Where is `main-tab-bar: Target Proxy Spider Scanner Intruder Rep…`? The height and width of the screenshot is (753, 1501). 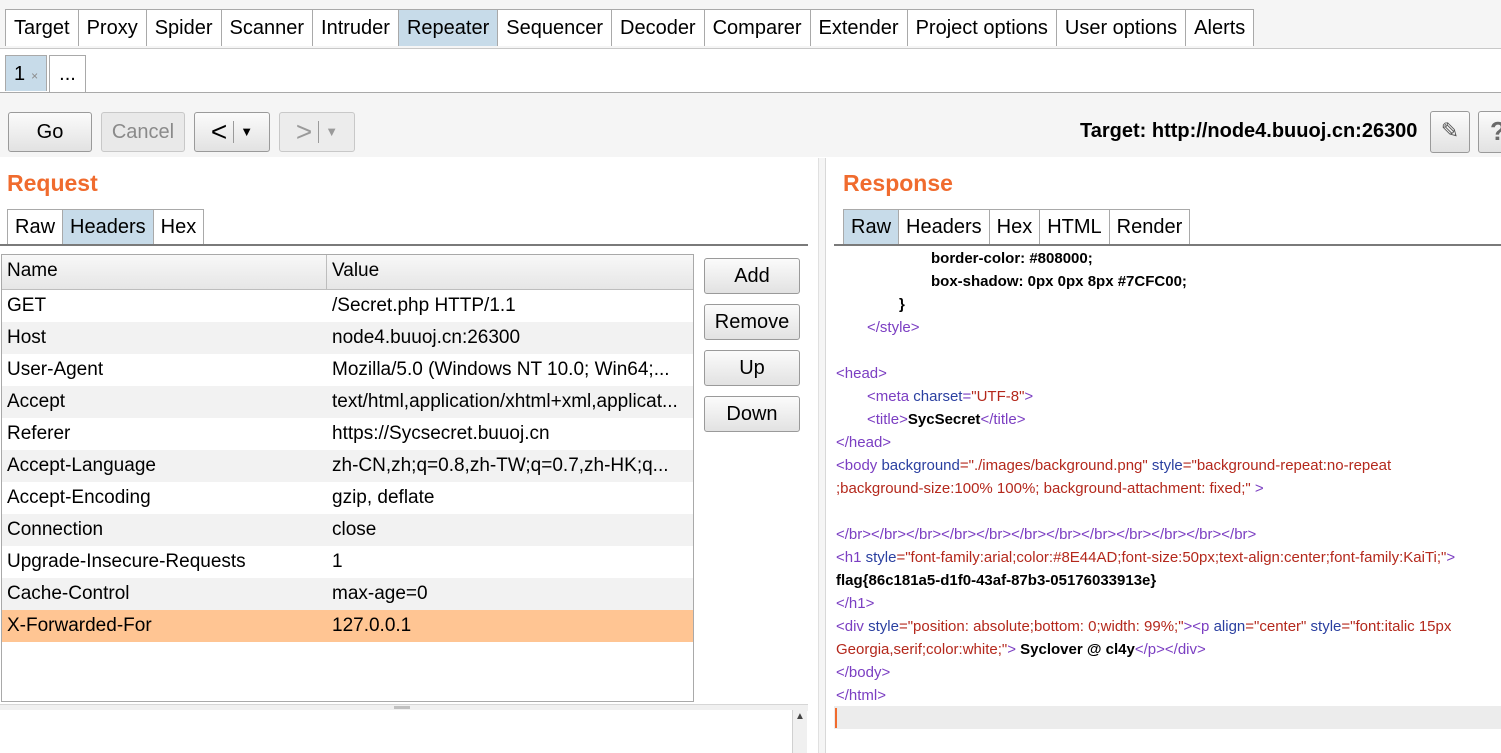
main-tab-bar: Target Proxy Spider Scanner Intruder Rep… is located at coordinates (750, 24).